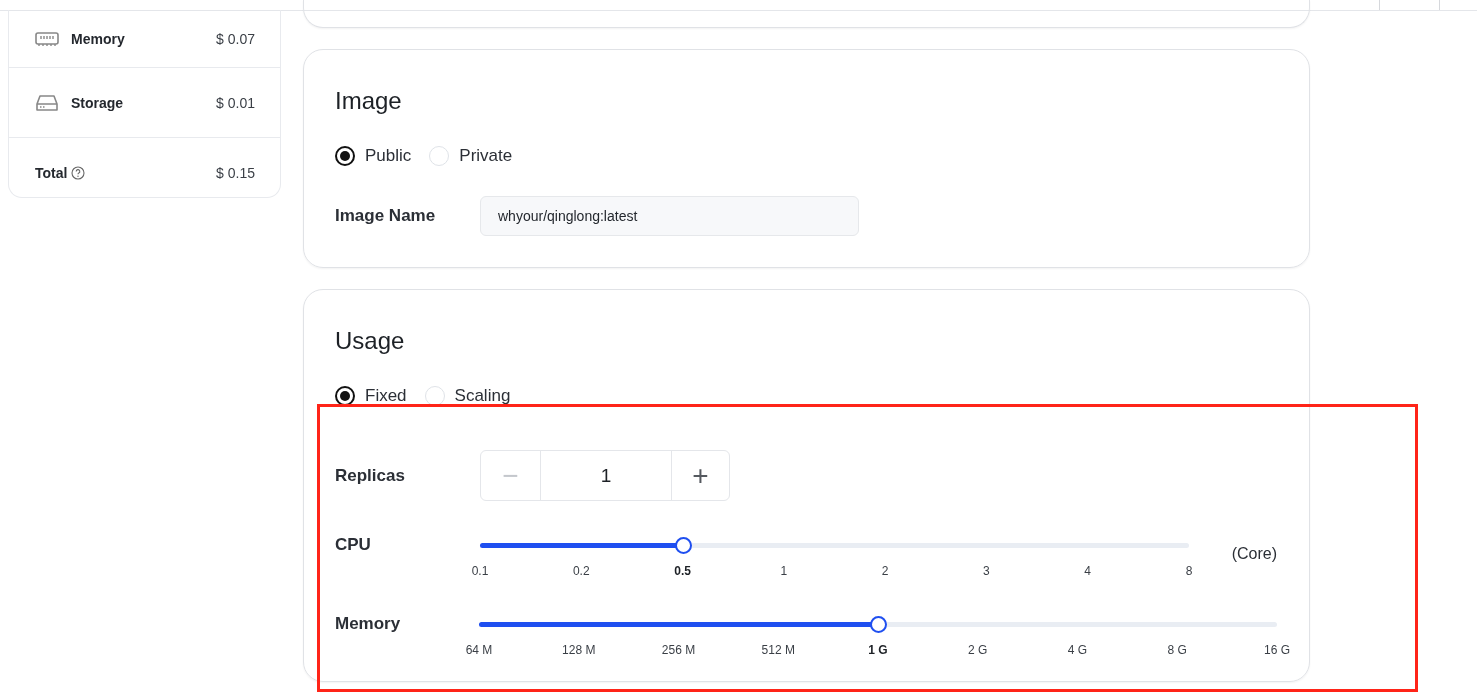  I want to click on replica-stepper: − 1 +, so click(605, 475).